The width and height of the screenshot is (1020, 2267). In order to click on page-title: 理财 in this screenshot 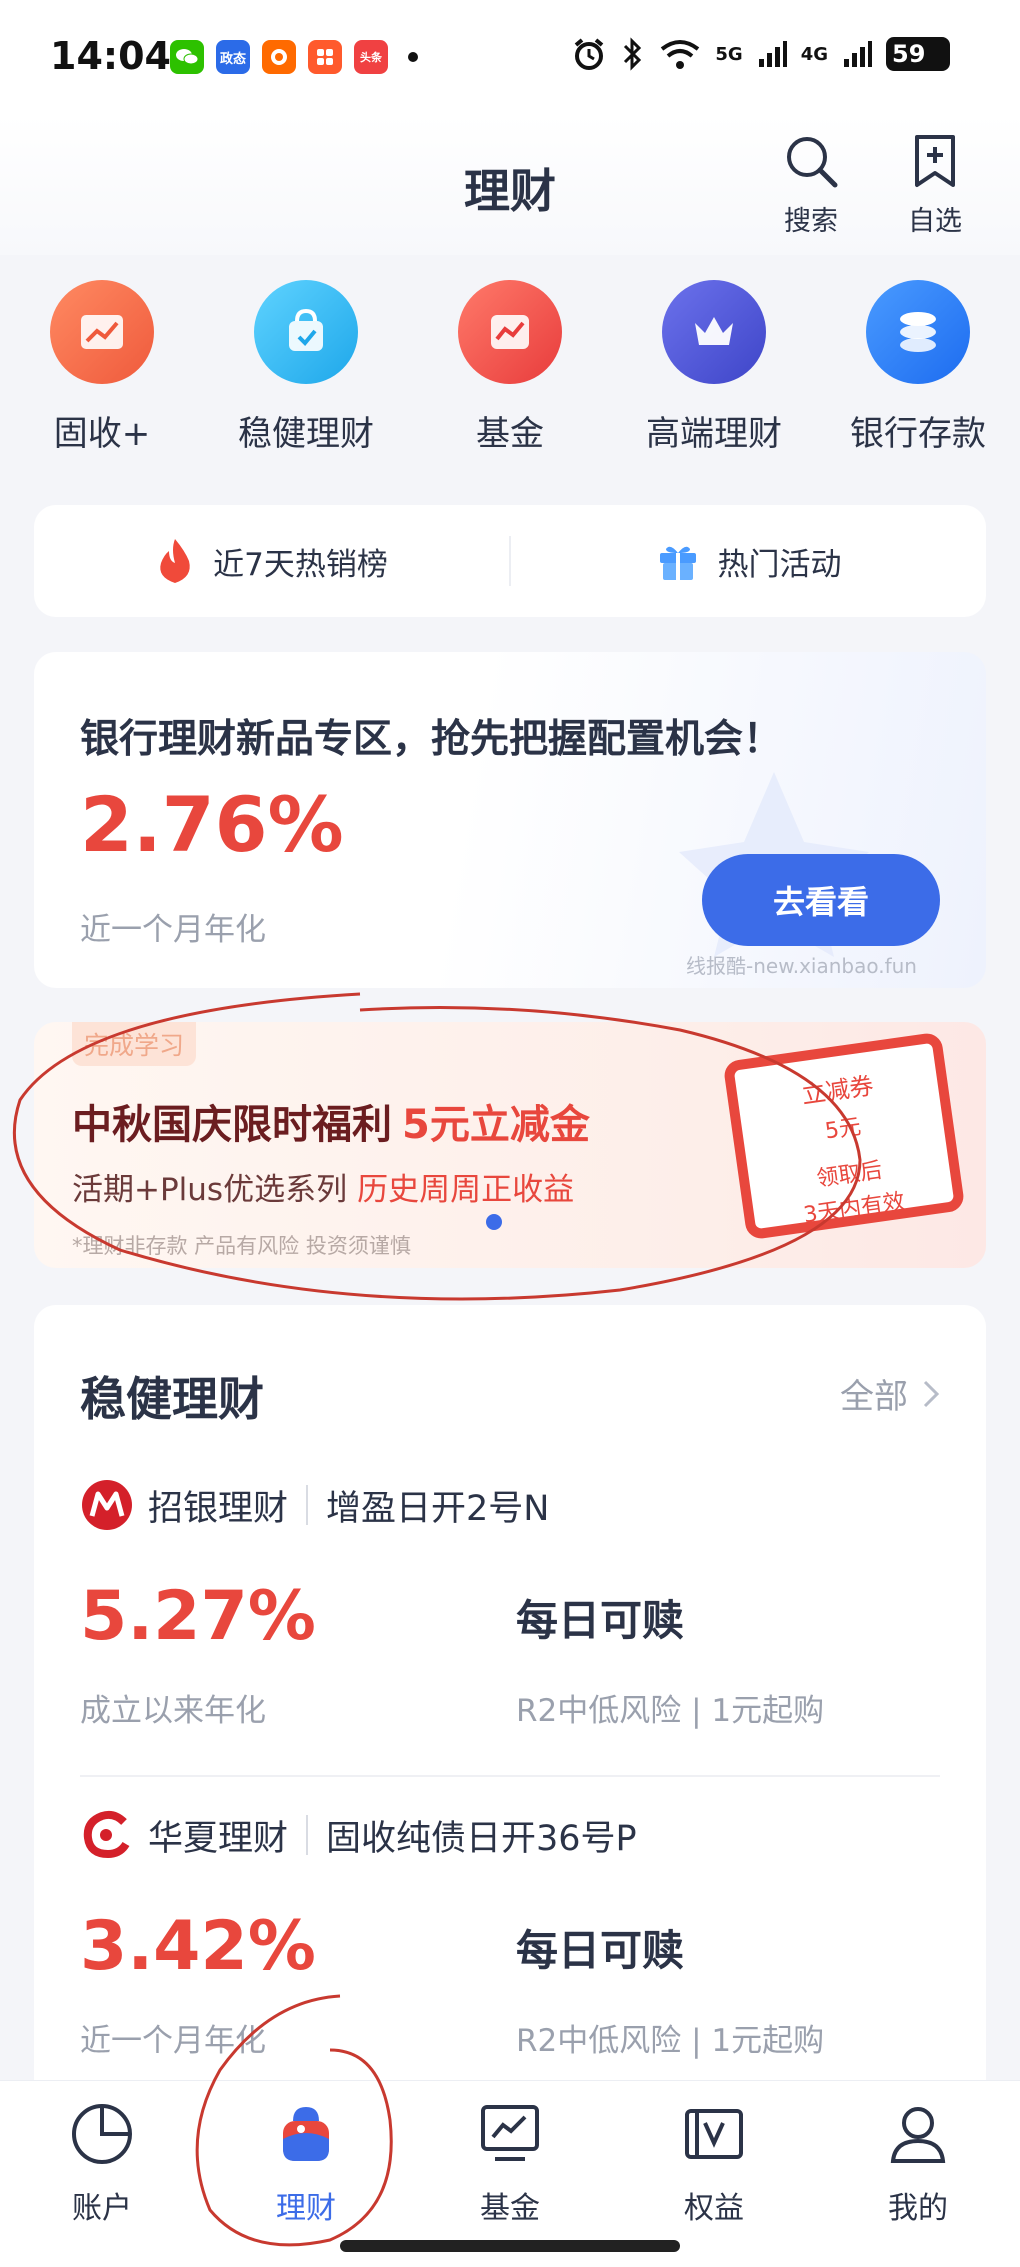, I will do `click(510, 191)`.